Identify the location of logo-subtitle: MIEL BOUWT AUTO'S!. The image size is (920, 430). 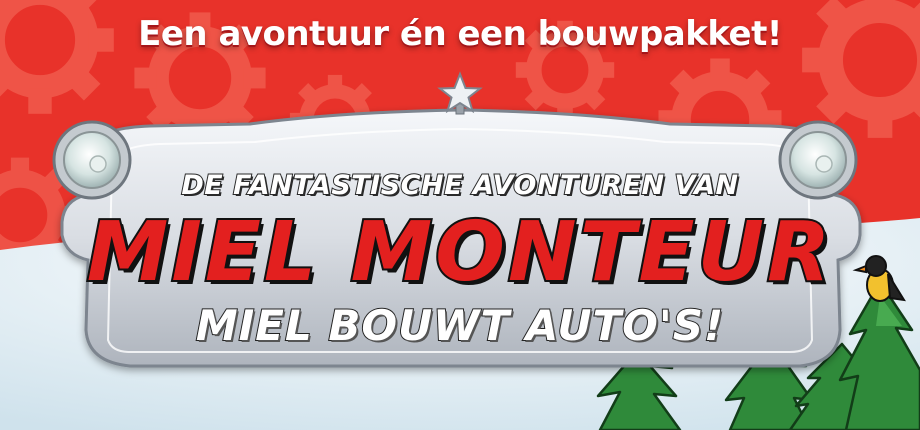
(460, 326).